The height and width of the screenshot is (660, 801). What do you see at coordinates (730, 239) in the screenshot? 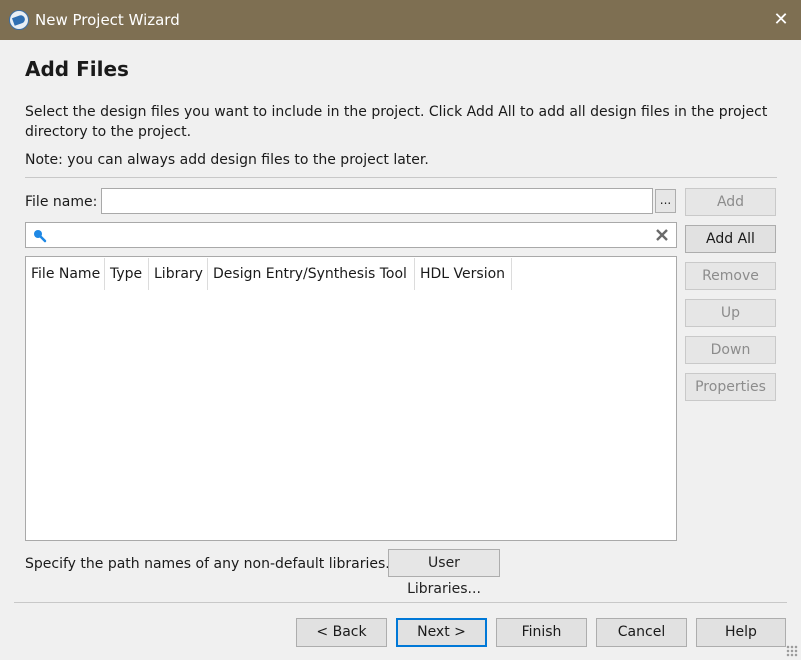
I see `add-all-button: Add All` at bounding box center [730, 239].